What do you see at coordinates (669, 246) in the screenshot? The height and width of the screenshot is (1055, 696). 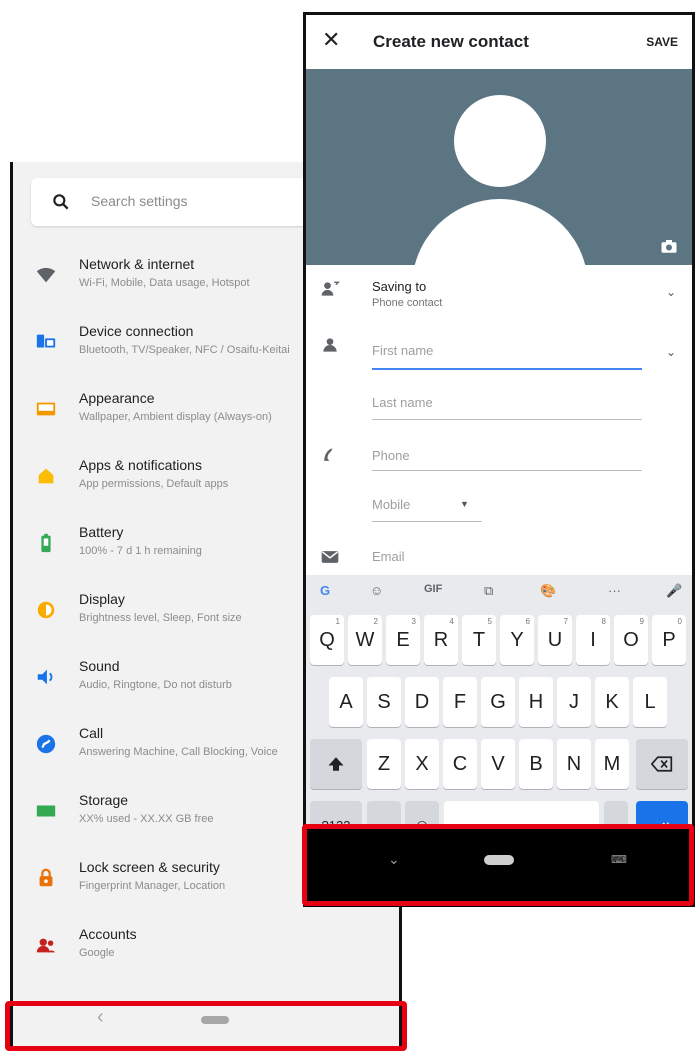 I see `camera-icon` at bounding box center [669, 246].